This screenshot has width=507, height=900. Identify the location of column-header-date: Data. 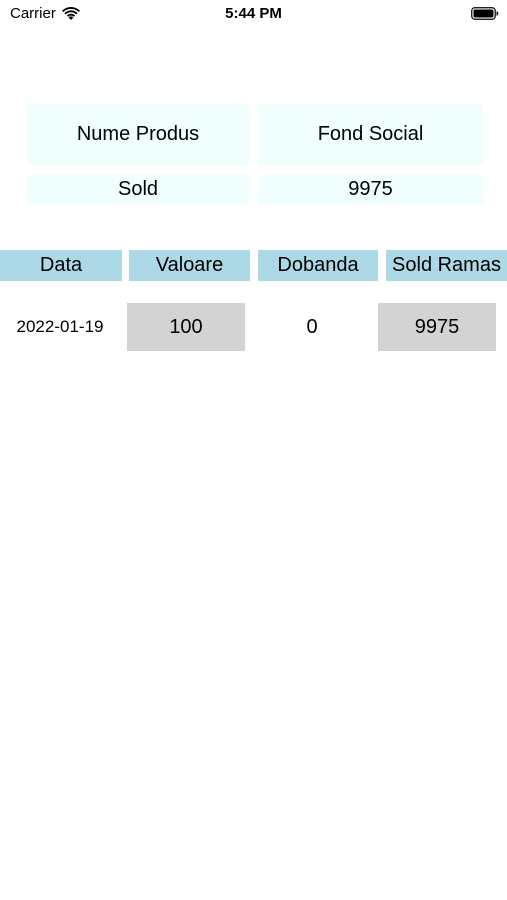
(61, 265).